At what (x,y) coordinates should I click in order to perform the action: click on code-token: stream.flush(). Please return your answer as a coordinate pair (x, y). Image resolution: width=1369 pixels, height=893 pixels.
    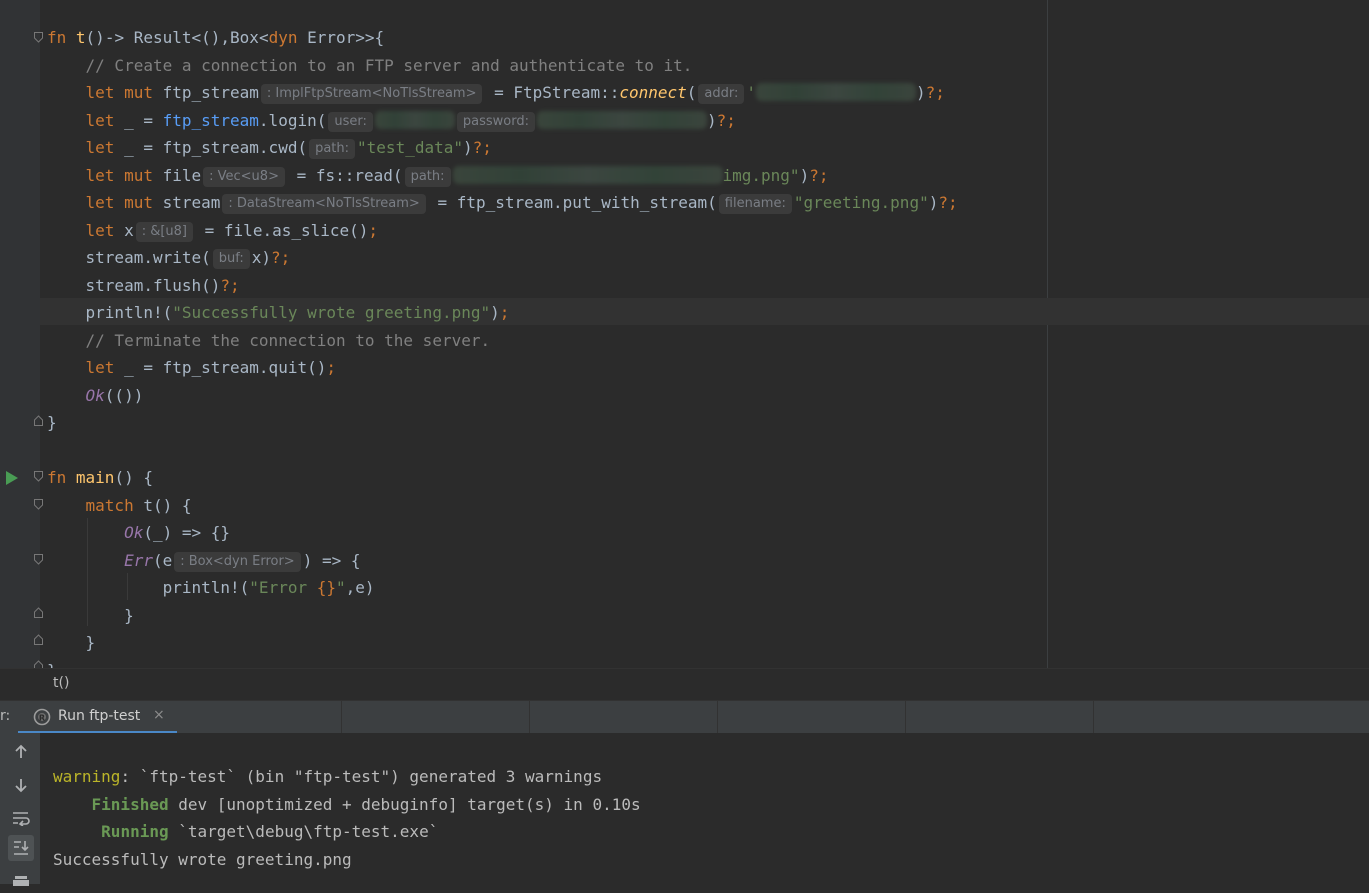
    Looking at the image, I should click on (153, 285).